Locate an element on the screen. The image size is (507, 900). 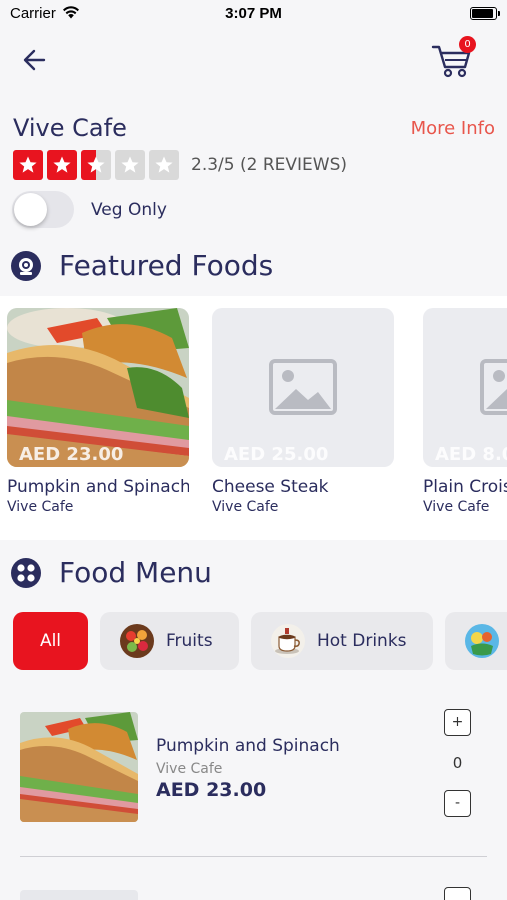
veg-only-label: Veg Only is located at coordinates (129, 210).